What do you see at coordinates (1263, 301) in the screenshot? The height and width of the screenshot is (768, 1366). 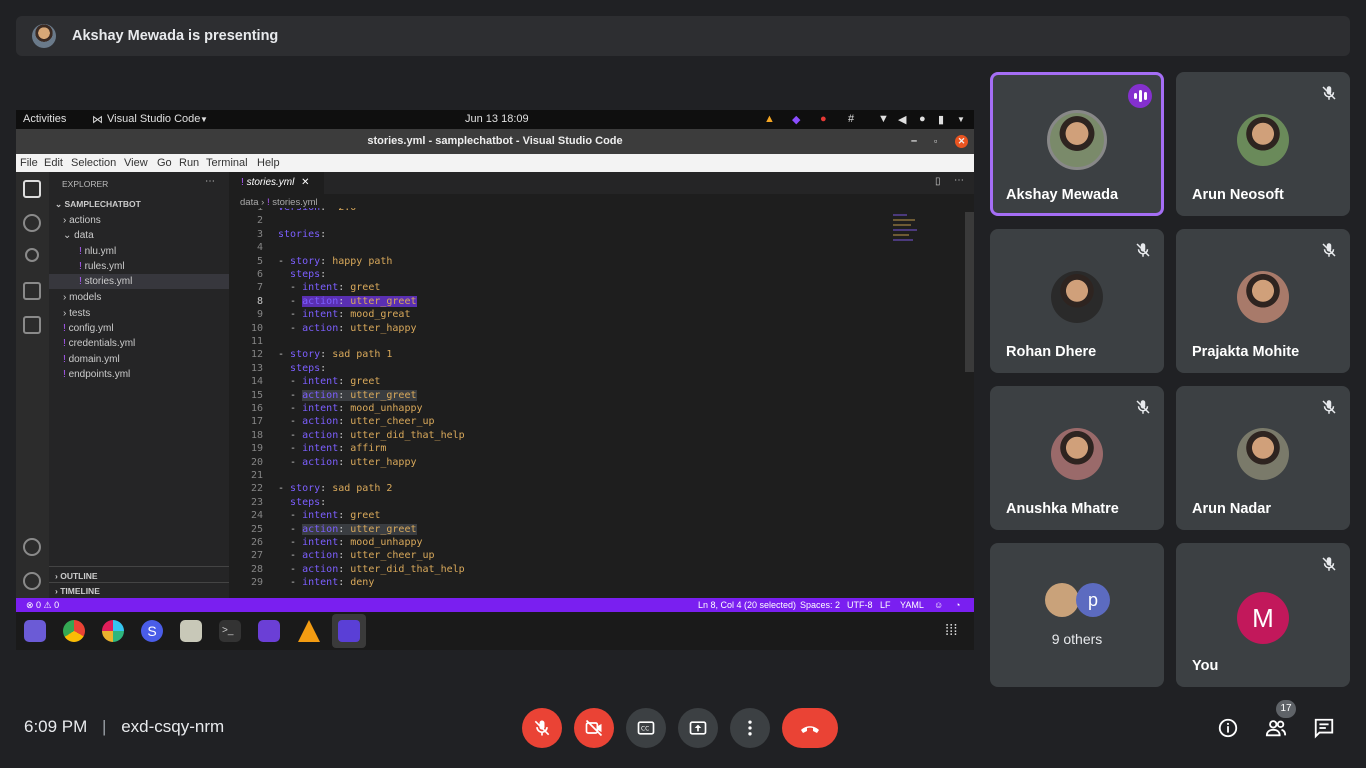 I see `participant-tile: Prajakta Mohite` at bounding box center [1263, 301].